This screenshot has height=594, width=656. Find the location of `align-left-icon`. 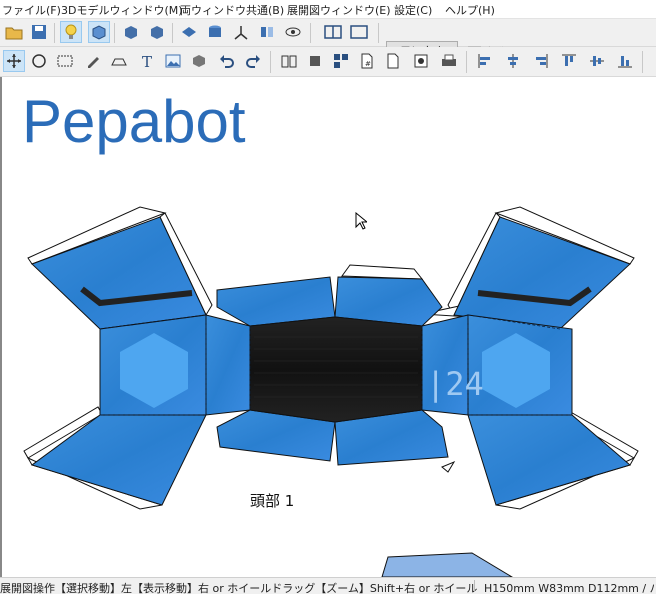

align-left-icon is located at coordinates (485, 61).